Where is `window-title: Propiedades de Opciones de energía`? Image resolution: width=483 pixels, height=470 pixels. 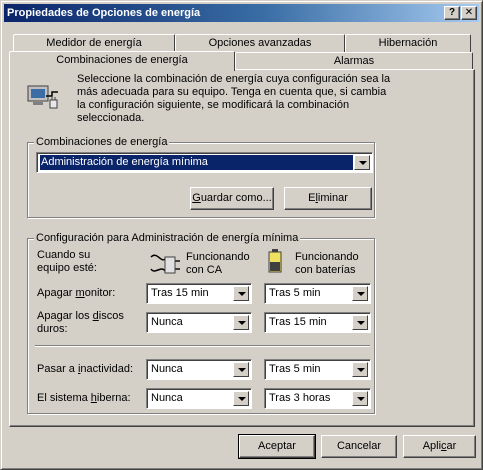
window-title: Propiedades de Opciones de energía is located at coordinates (104, 13).